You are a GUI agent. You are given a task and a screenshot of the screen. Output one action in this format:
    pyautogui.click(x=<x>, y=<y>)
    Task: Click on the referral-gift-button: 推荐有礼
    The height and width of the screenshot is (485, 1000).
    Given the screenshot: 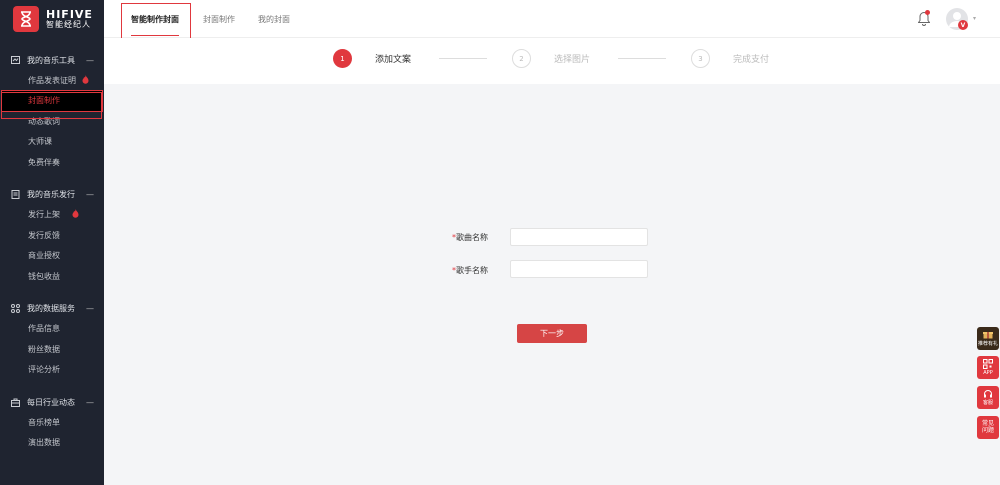 What is the action you would take?
    pyautogui.click(x=988, y=338)
    